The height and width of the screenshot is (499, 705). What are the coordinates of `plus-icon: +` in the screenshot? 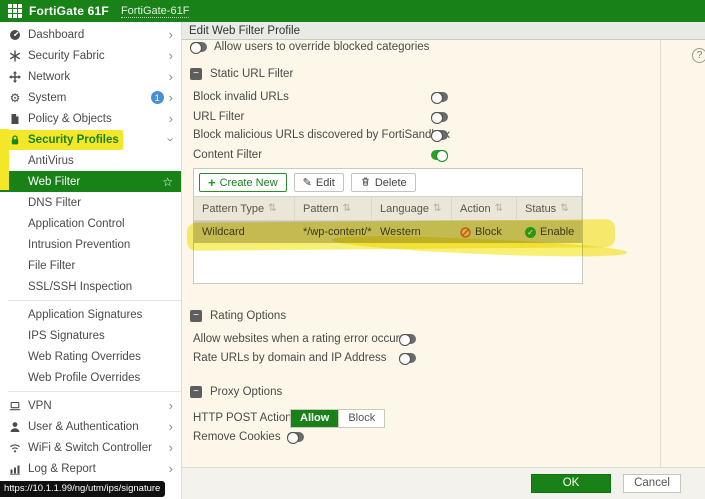 It's located at (212, 182).